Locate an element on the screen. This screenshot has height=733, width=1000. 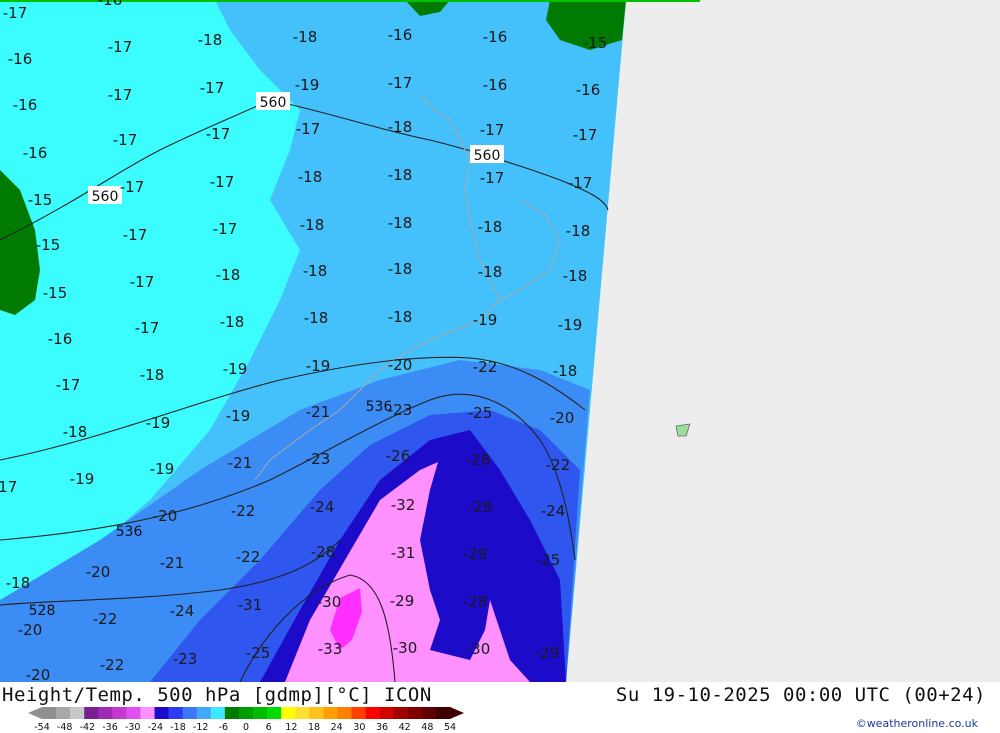
legend-tick: -12 is located at coordinates (201, 727).